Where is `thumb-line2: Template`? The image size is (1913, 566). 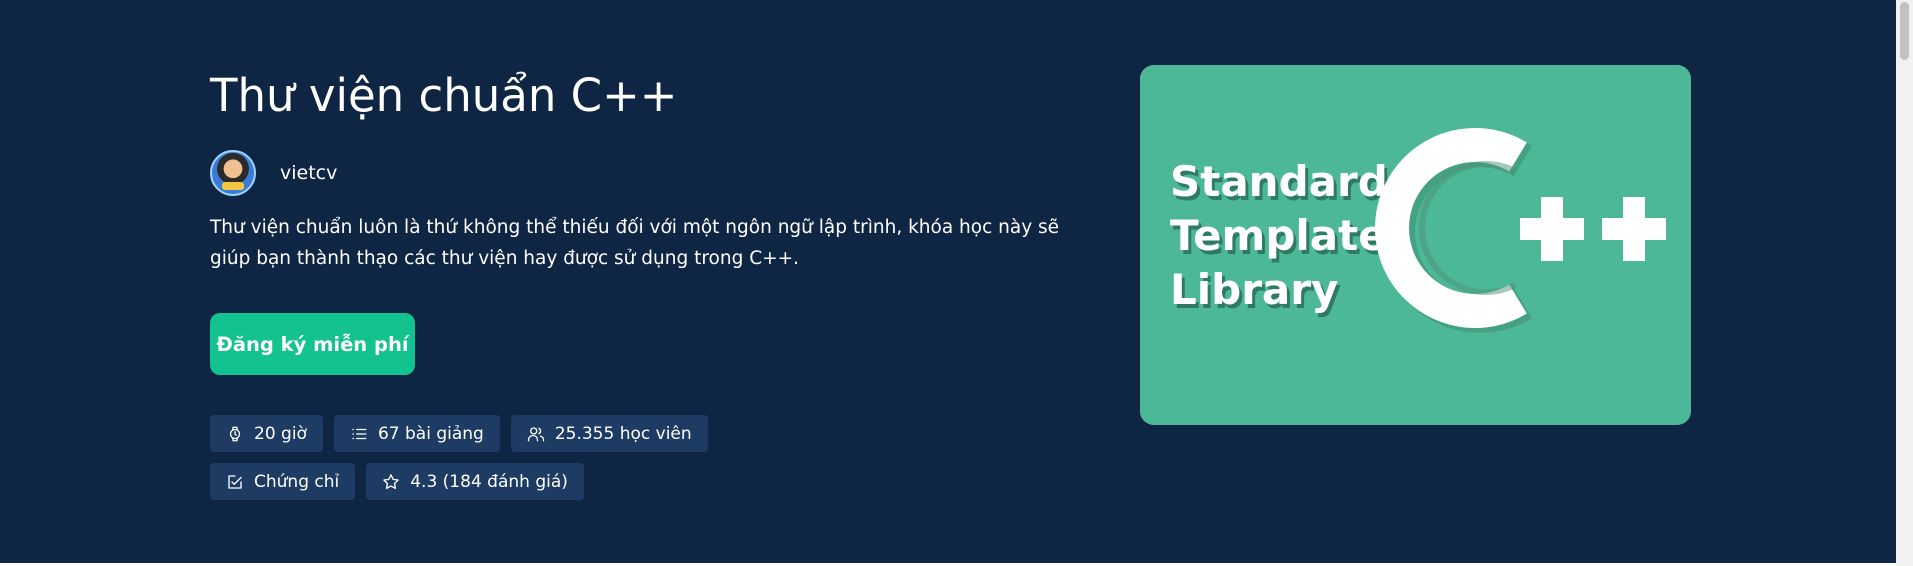 thumb-line2: Template is located at coordinates (1278, 235).